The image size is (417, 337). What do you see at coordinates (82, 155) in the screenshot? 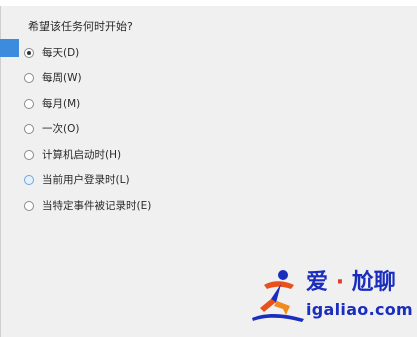
I see `option-at-startup-label: 计算机启动时(H)` at bounding box center [82, 155].